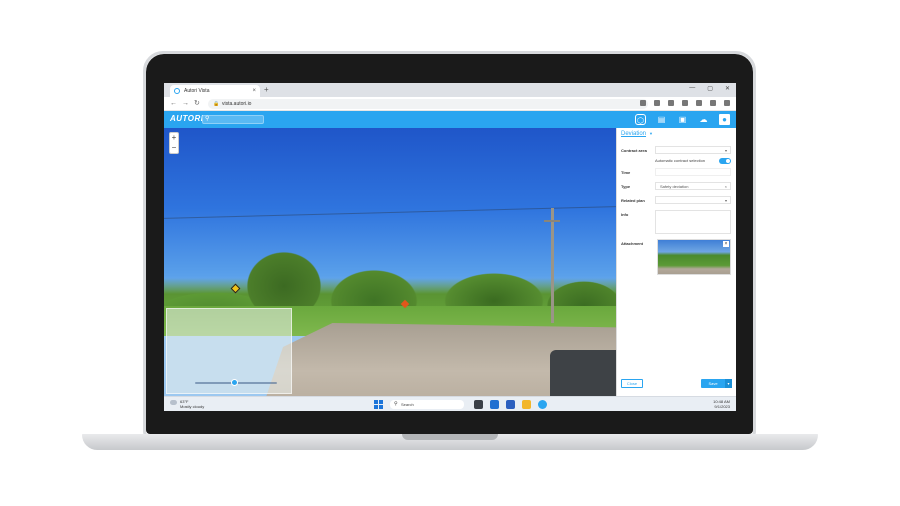  Describe the element at coordinates (478, 404) in the screenshot. I see `task-view-icon` at that location.